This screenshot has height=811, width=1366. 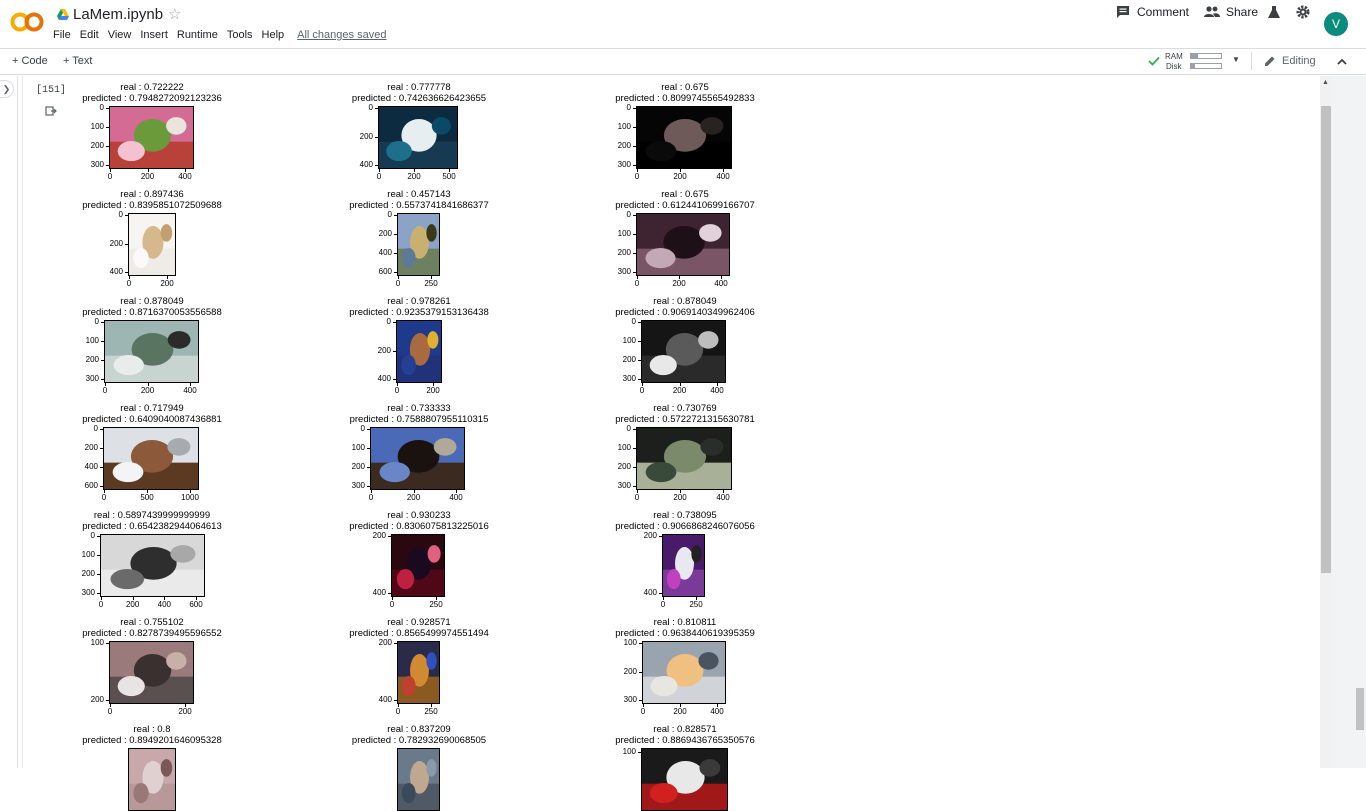 What do you see at coordinates (120, 35) in the screenshot?
I see `menu-view: View` at bounding box center [120, 35].